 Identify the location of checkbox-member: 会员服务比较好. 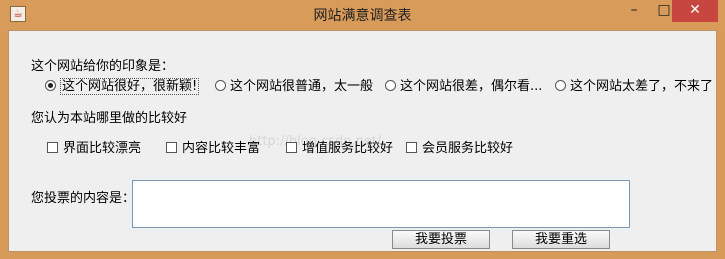
(459, 146).